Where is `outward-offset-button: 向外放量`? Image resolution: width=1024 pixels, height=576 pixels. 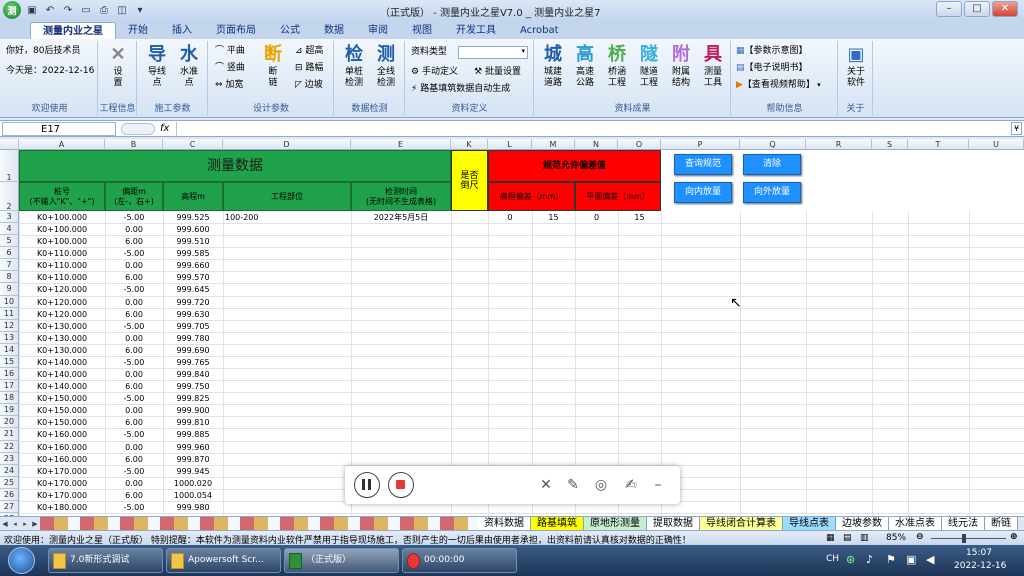 outward-offset-button: 向外放量 is located at coordinates (772, 192).